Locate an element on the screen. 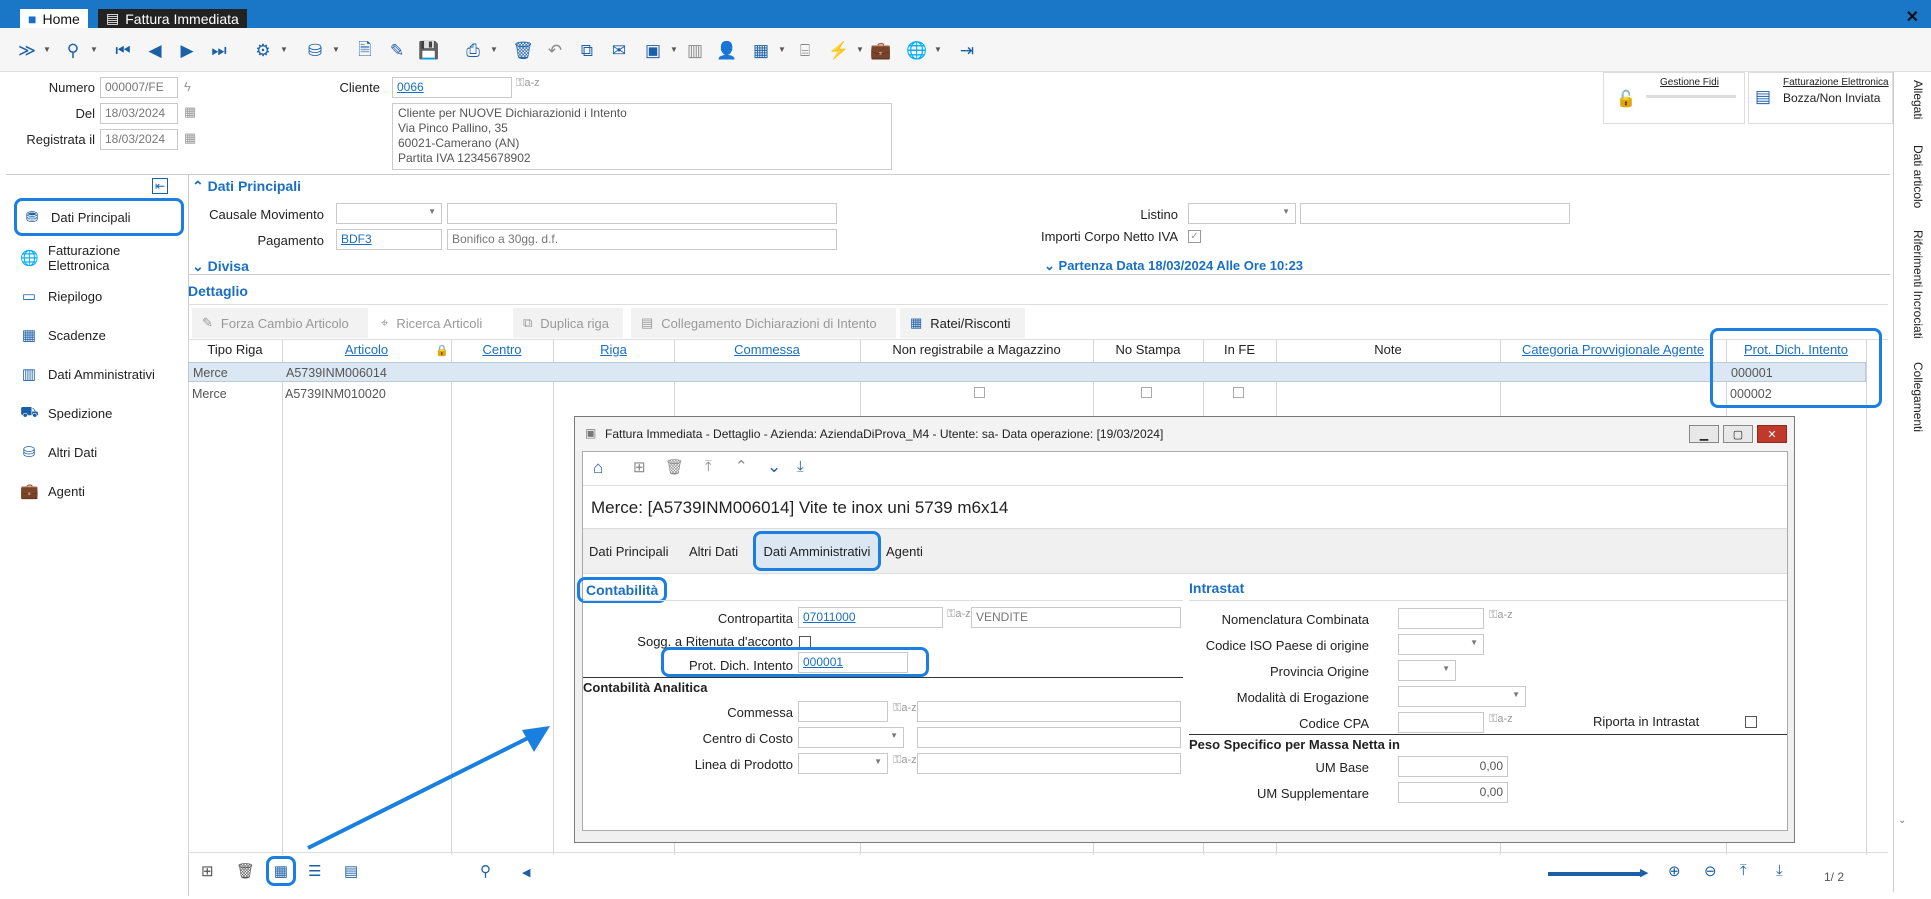  in-fe-checkbox is located at coordinates (1238, 392).